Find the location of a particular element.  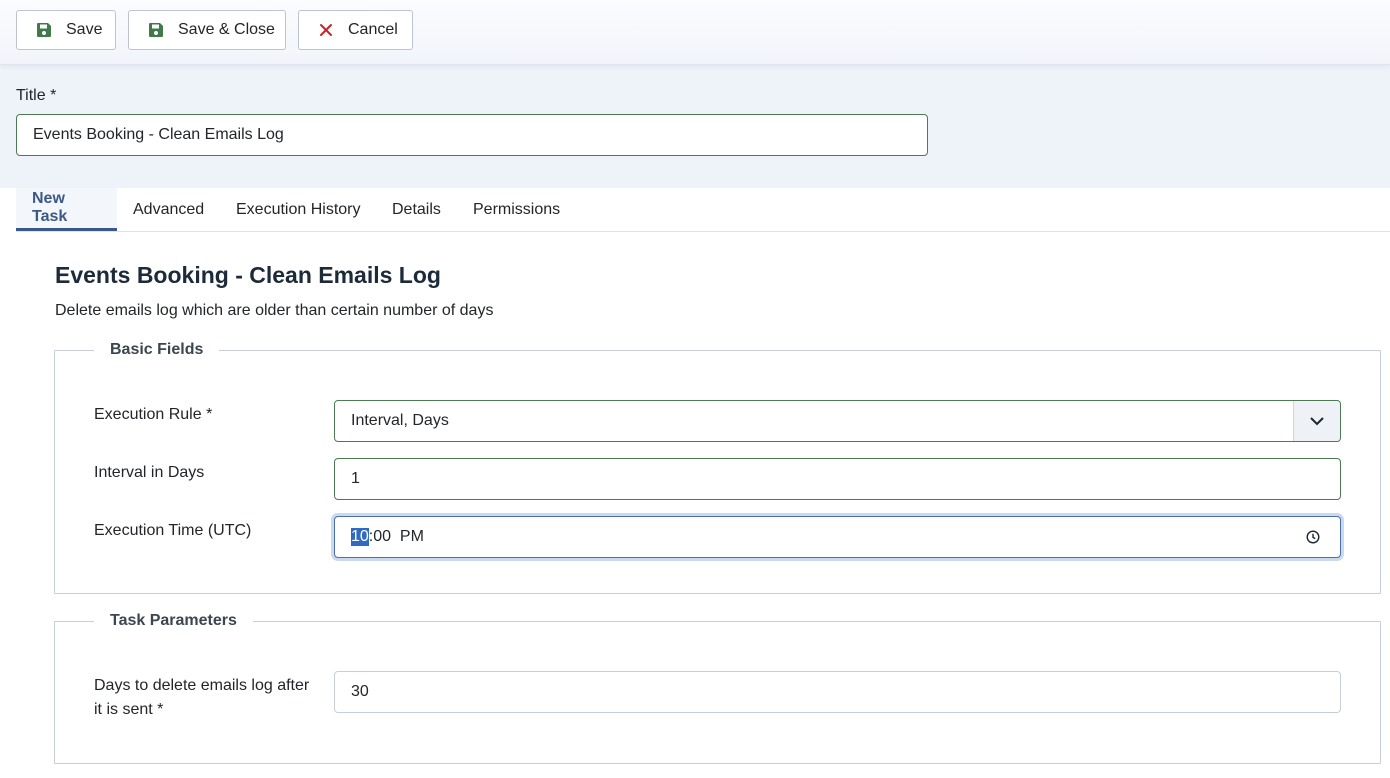

cancel-button: Cancel is located at coordinates (355, 30).